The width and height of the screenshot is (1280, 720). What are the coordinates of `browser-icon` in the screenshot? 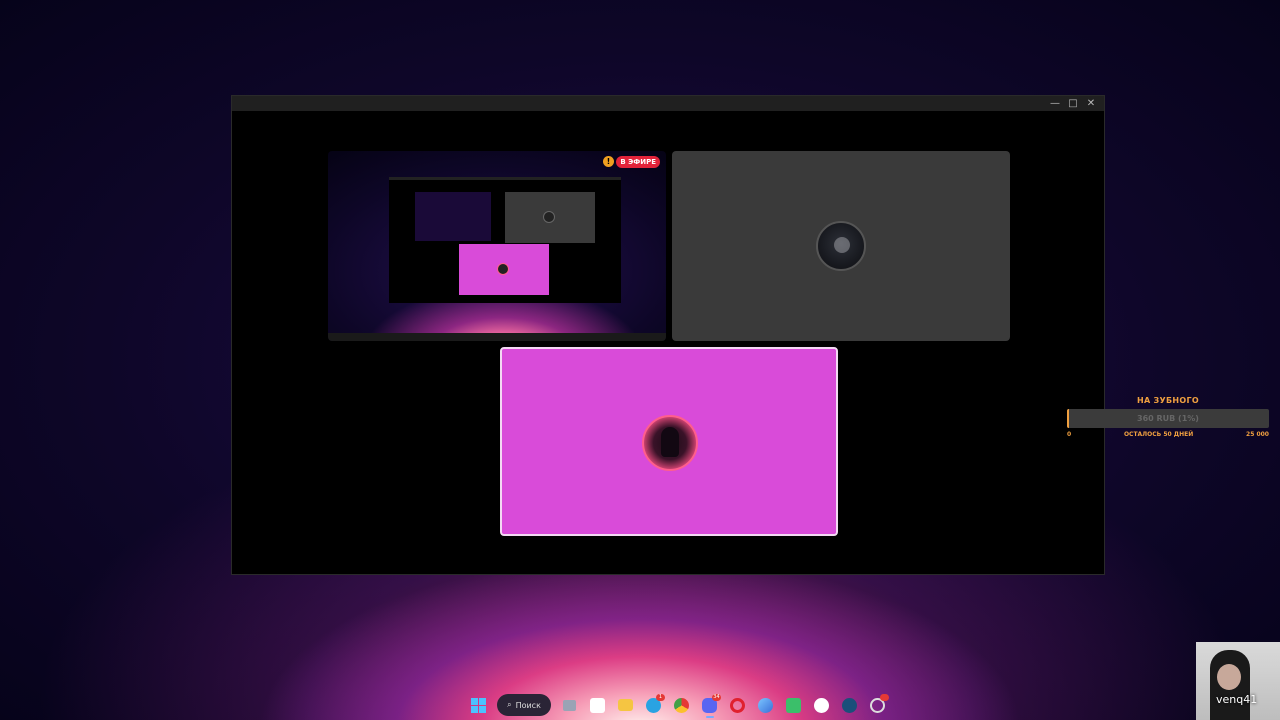 It's located at (766, 705).